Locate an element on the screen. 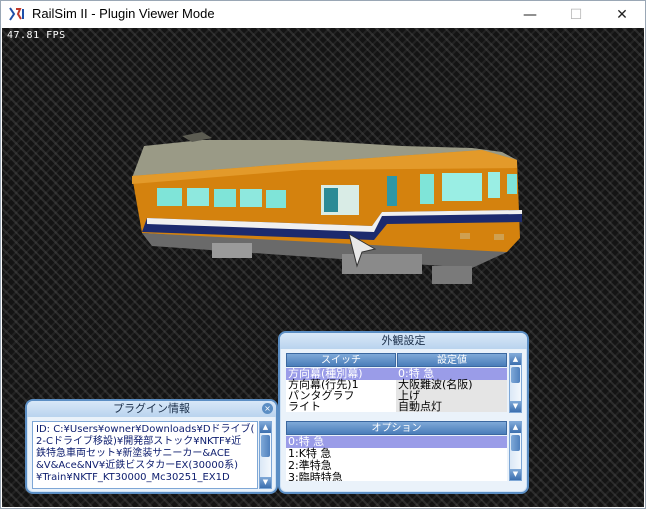 This screenshot has width=646, height=509. plugin-info-line: 2-Cドライブ移設)¥開発部ストック¥NKTF¥近 is located at coordinates (139, 441).